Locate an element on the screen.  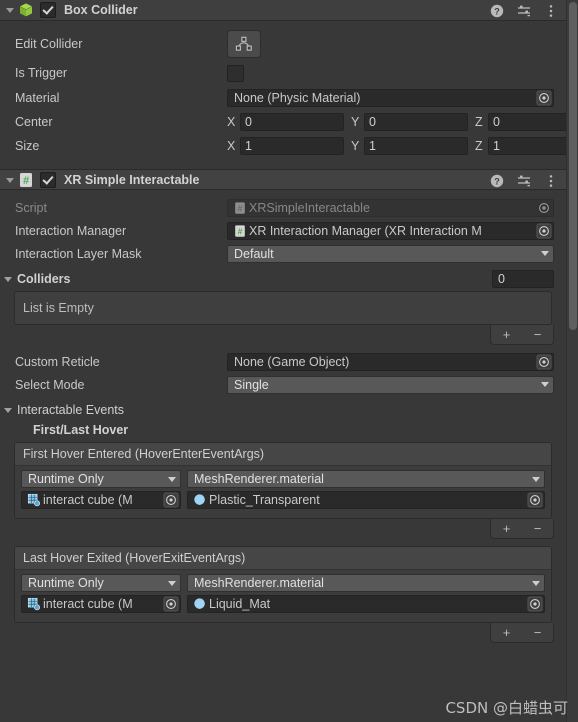
vertical-scrollbar is located at coordinates (572, 361).